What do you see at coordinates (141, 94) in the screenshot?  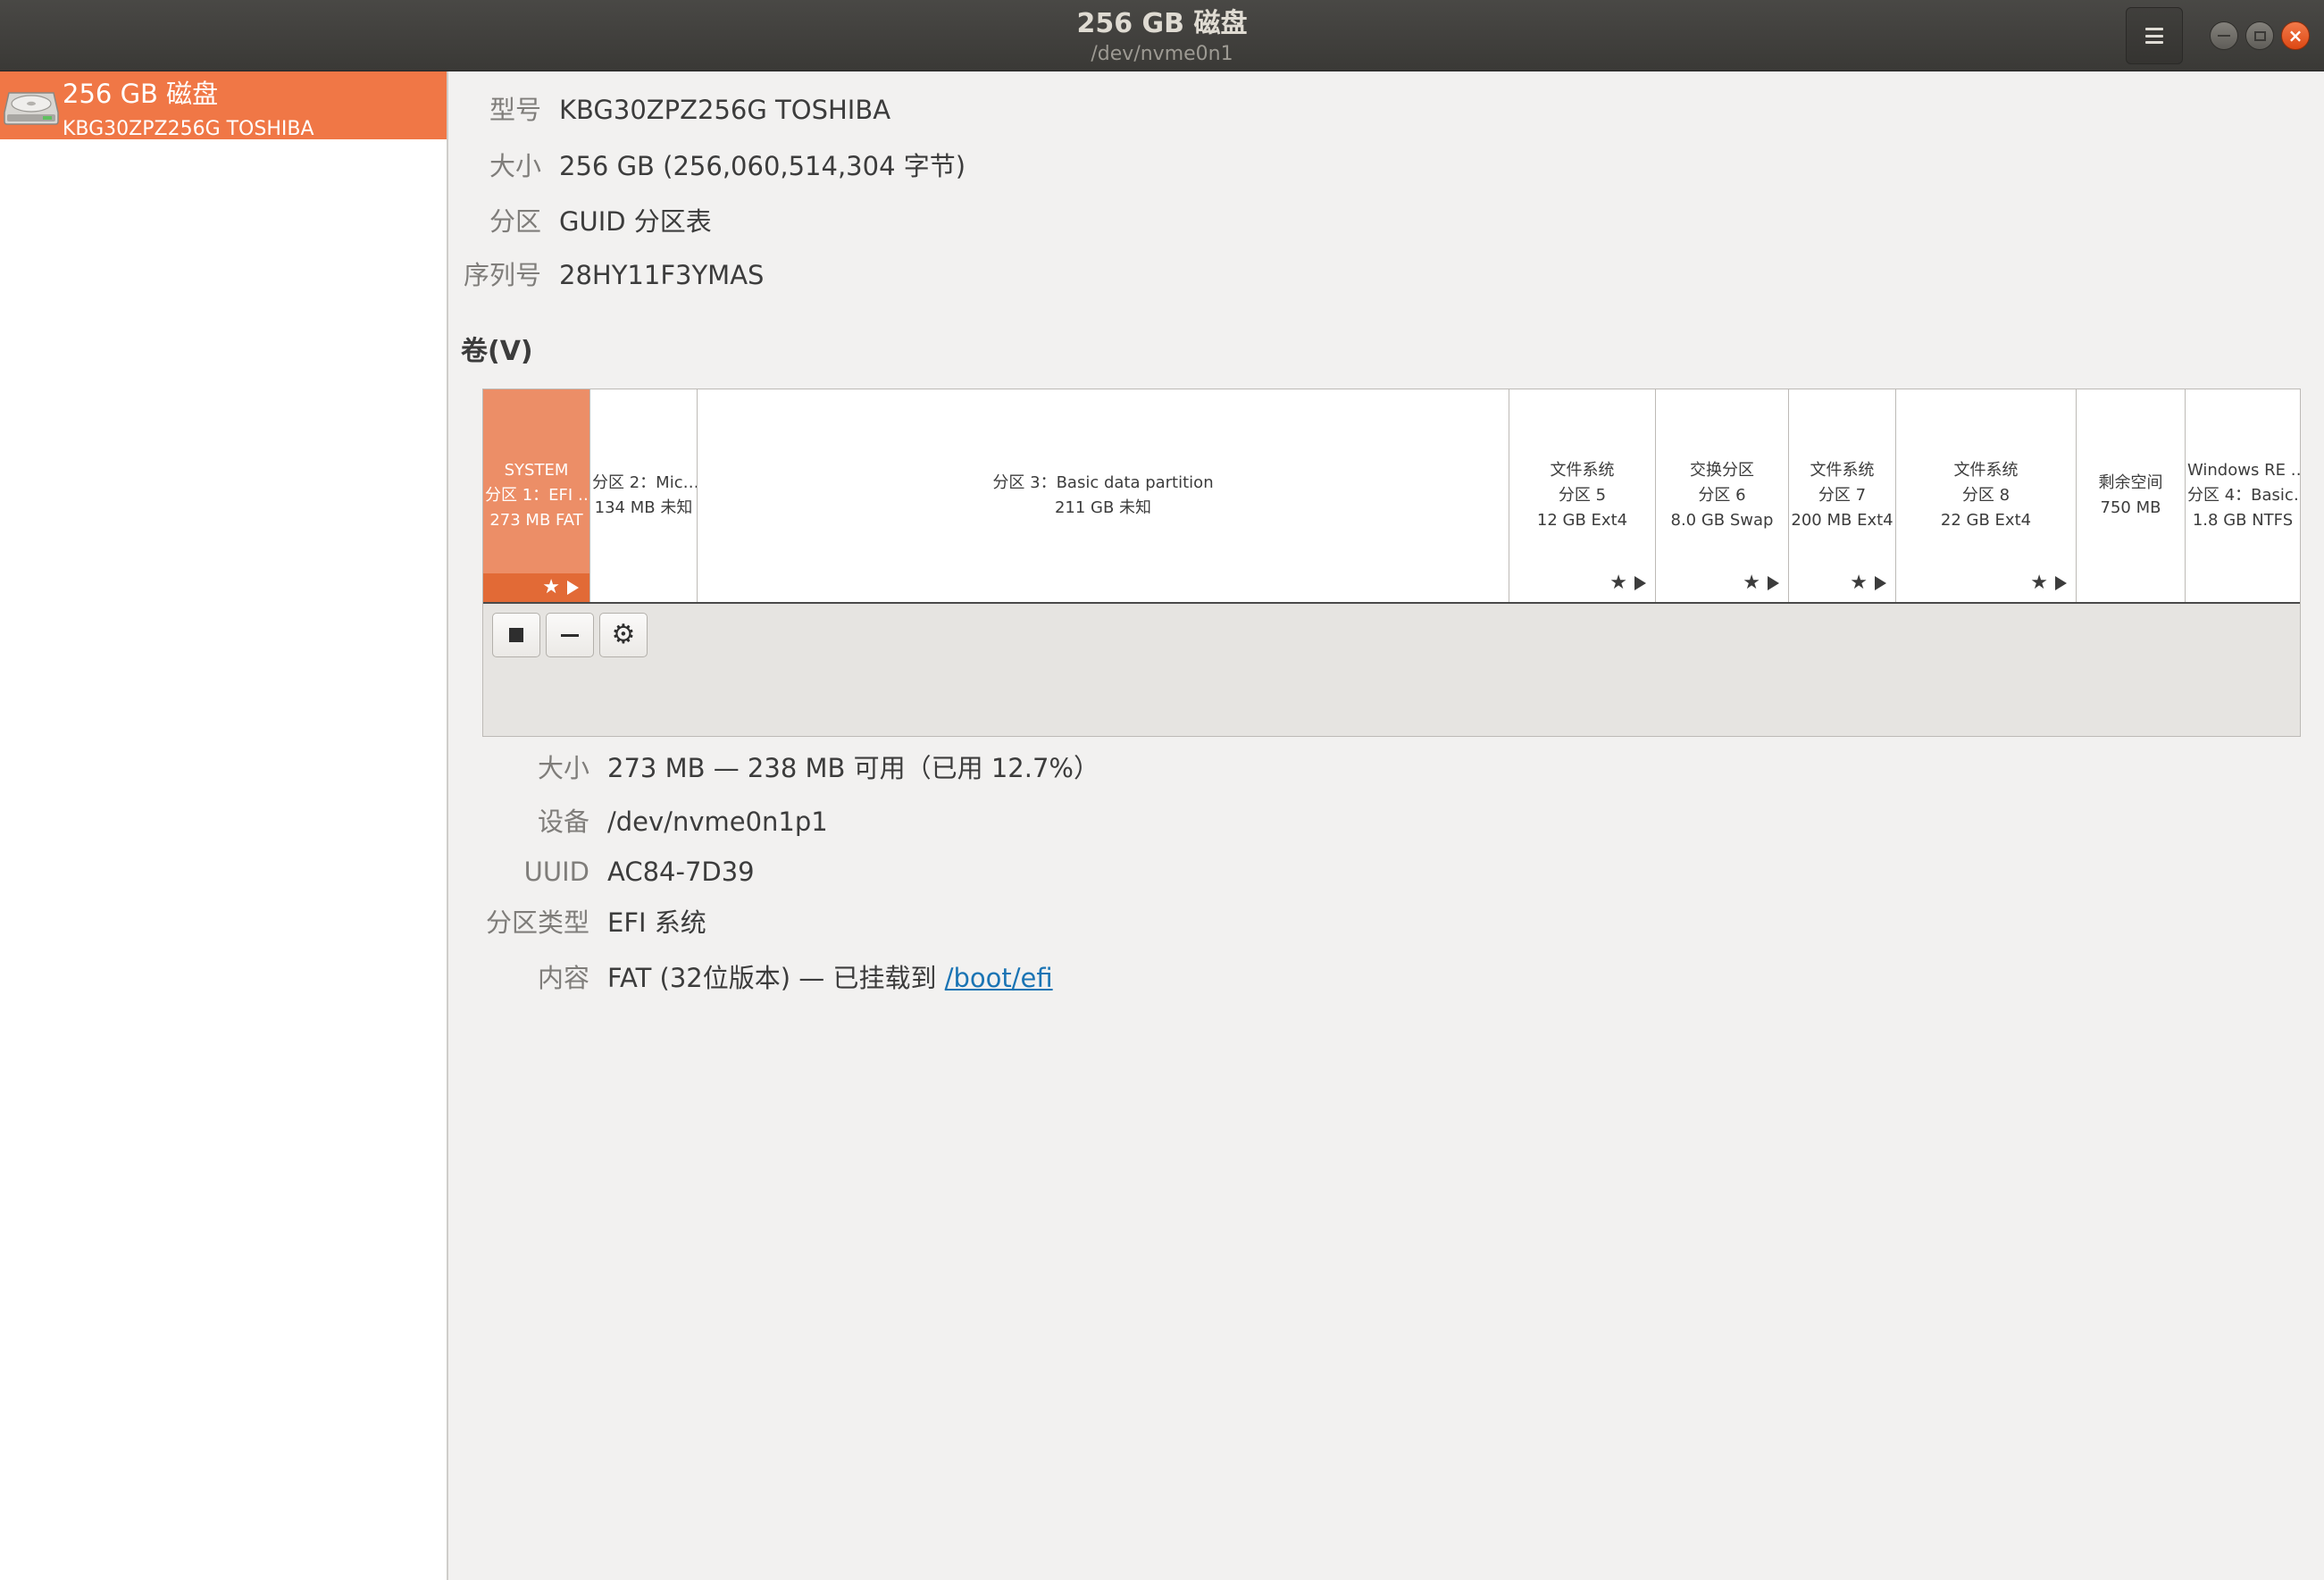 I see `sidebar-item-title: 256 GB 磁盘` at bounding box center [141, 94].